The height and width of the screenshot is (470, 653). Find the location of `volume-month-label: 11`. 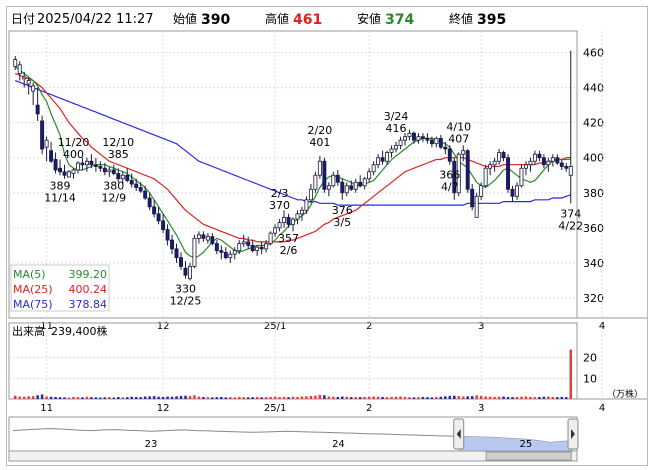

volume-month-label: 11 is located at coordinates (46, 408).